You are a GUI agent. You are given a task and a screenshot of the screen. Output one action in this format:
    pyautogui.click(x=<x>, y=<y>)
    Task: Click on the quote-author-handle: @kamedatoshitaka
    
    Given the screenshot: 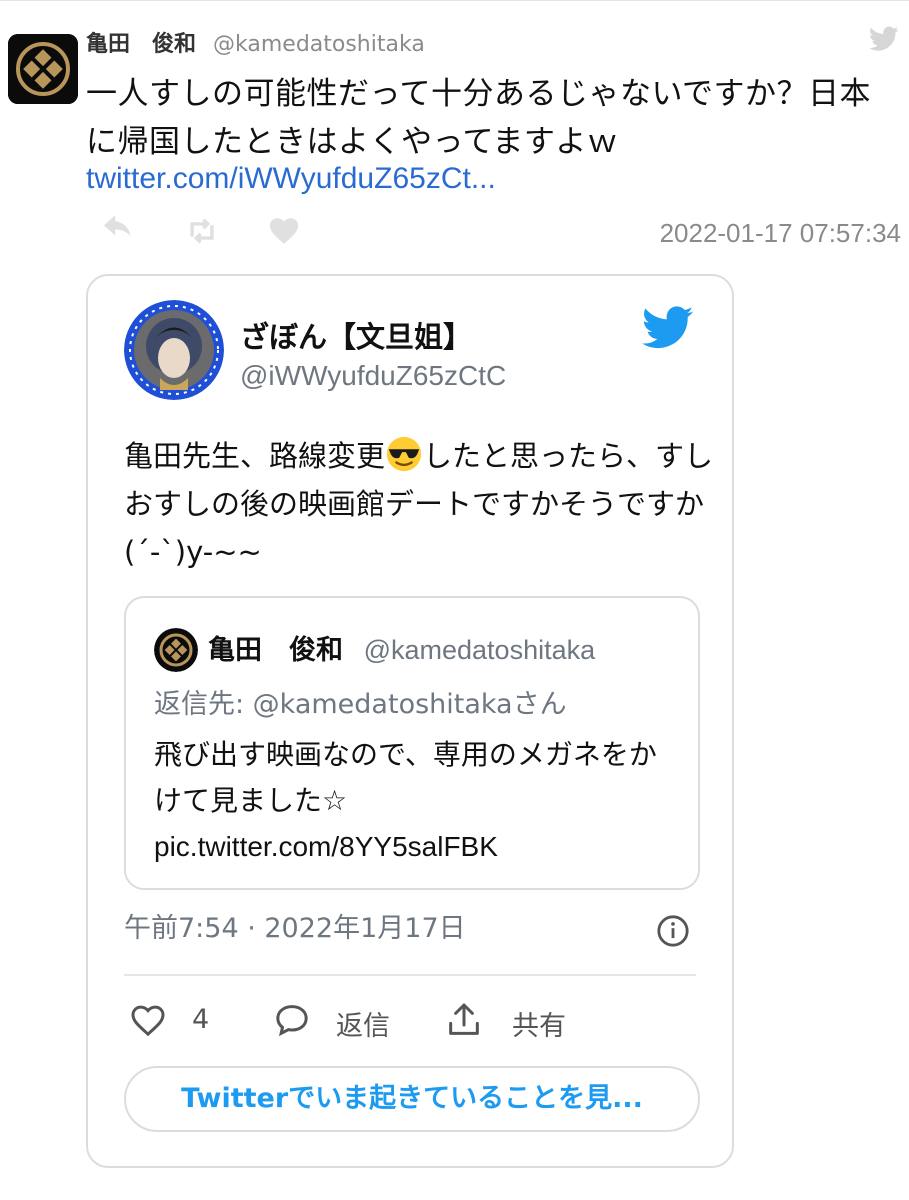 What is the action you would take?
    pyautogui.click(x=480, y=650)
    